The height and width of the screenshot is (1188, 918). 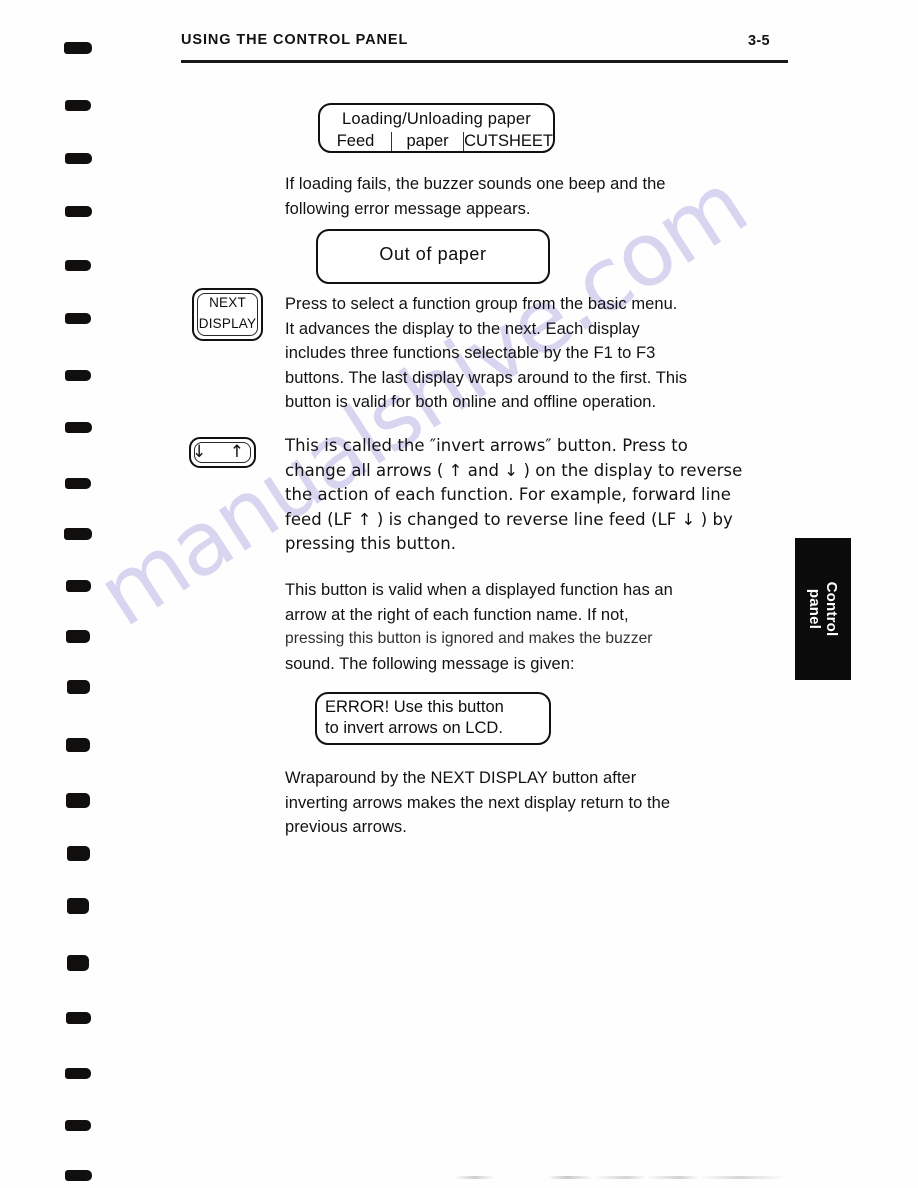 What do you see at coordinates (295, 40) in the screenshot?
I see `page-header-title: USING THE CONTROL PANEL` at bounding box center [295, 40].